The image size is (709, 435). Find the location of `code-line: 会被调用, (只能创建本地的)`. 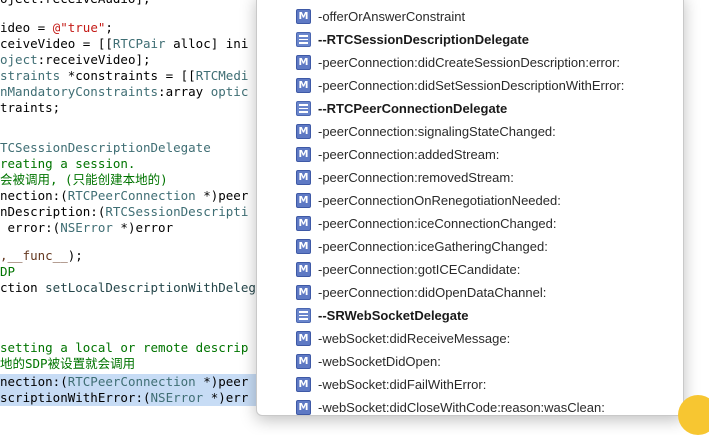

code-line: 会被调用, (只能创建本地的) is located at coordinates (131, 180).